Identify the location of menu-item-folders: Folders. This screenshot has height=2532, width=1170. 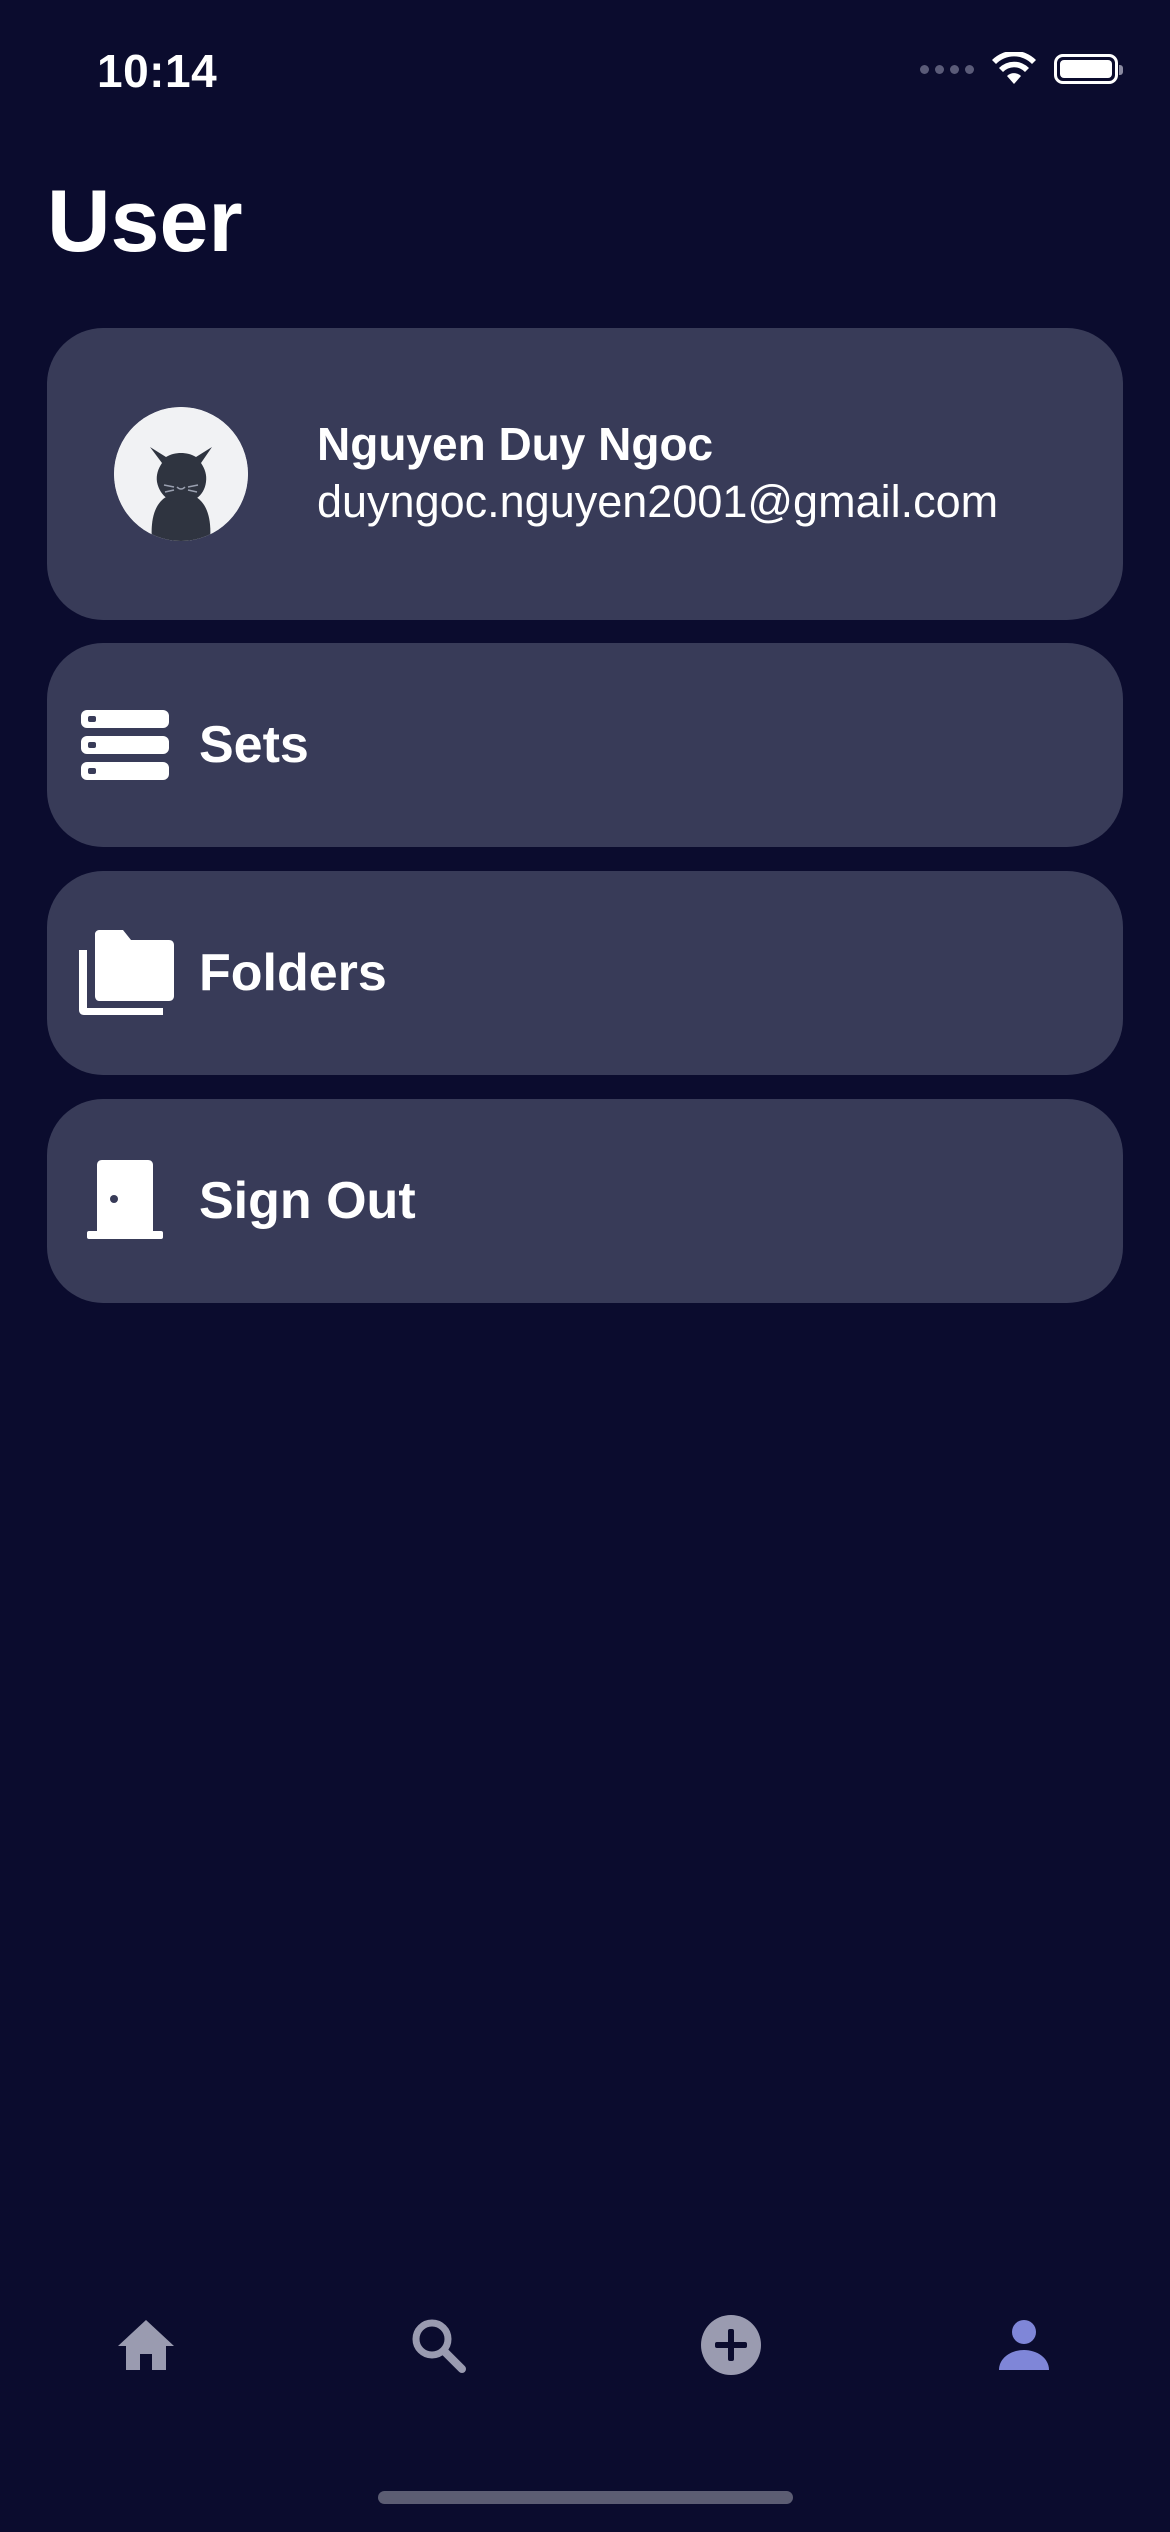
(585, 973).